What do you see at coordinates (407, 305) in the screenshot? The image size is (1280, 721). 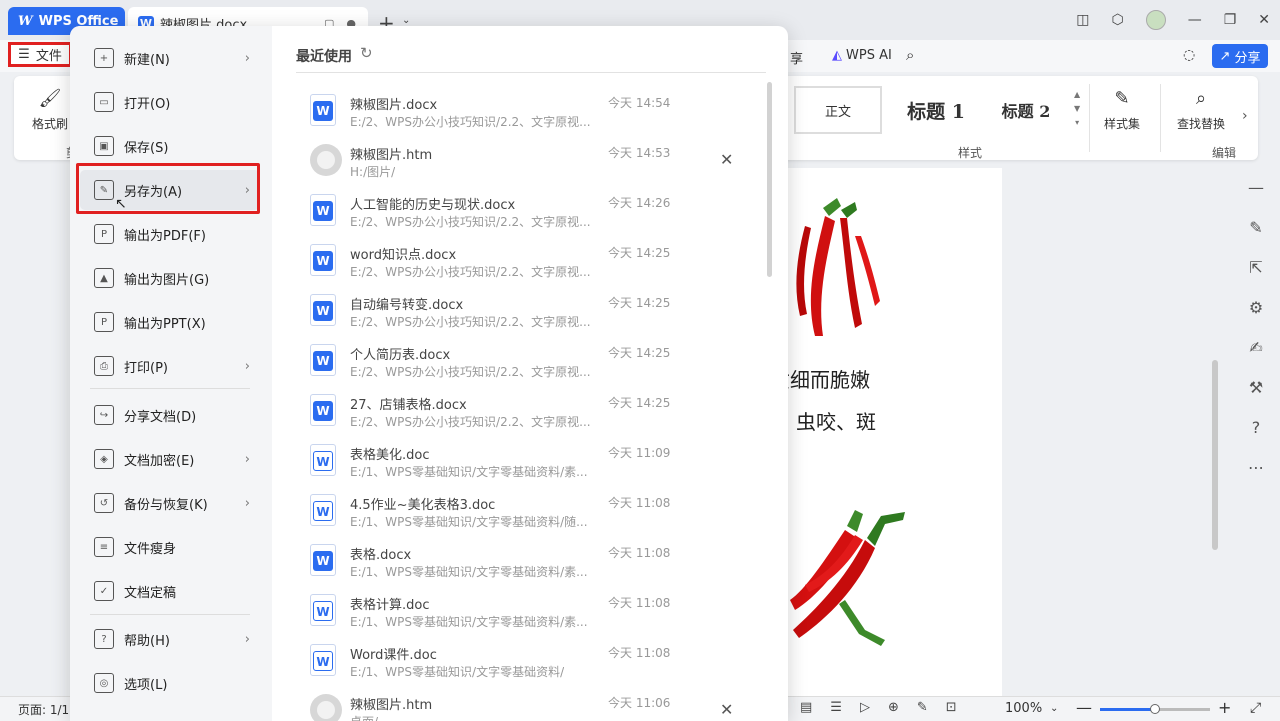 I see `recent-file-name: 自动编号转变.docx` at bounding box center [407, 305].